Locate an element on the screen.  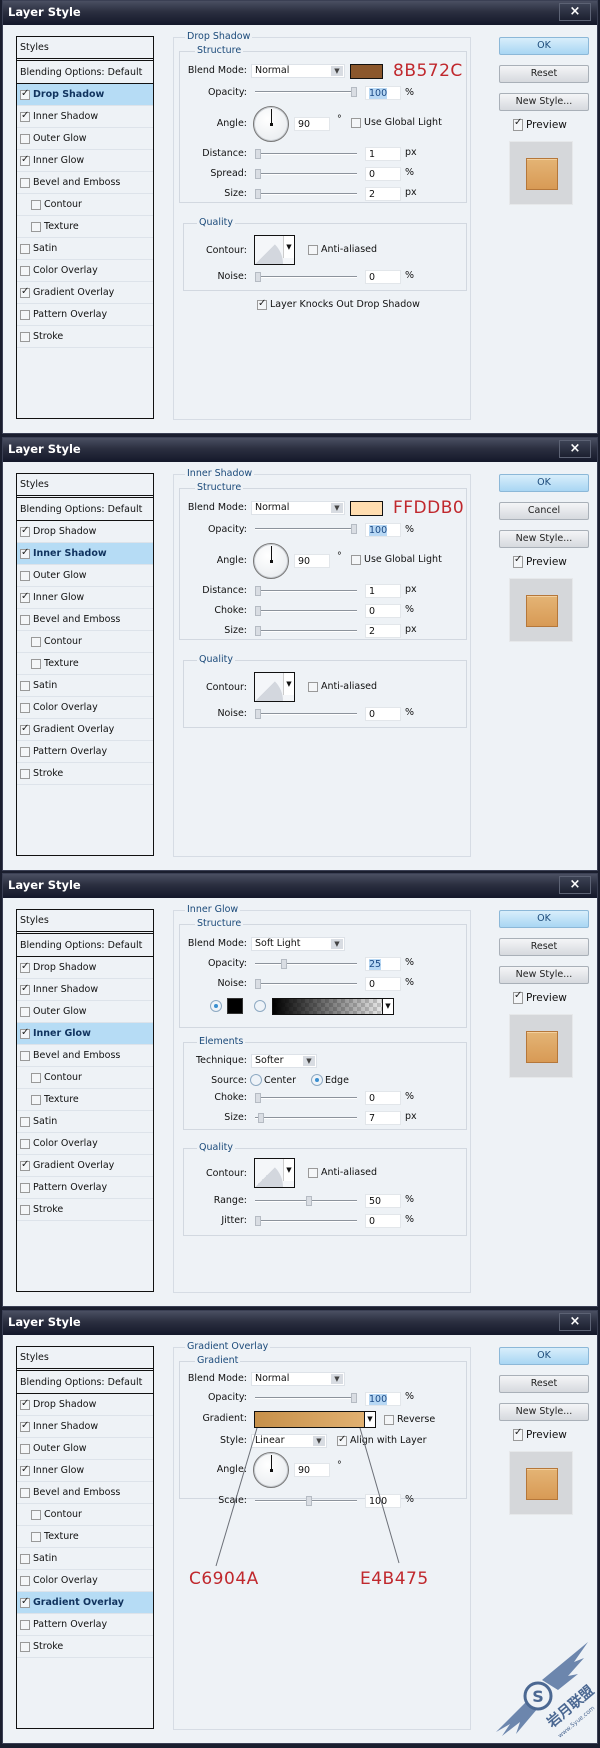
blend-mode-select: Normal ▼ is located at coordinates (298, 71).